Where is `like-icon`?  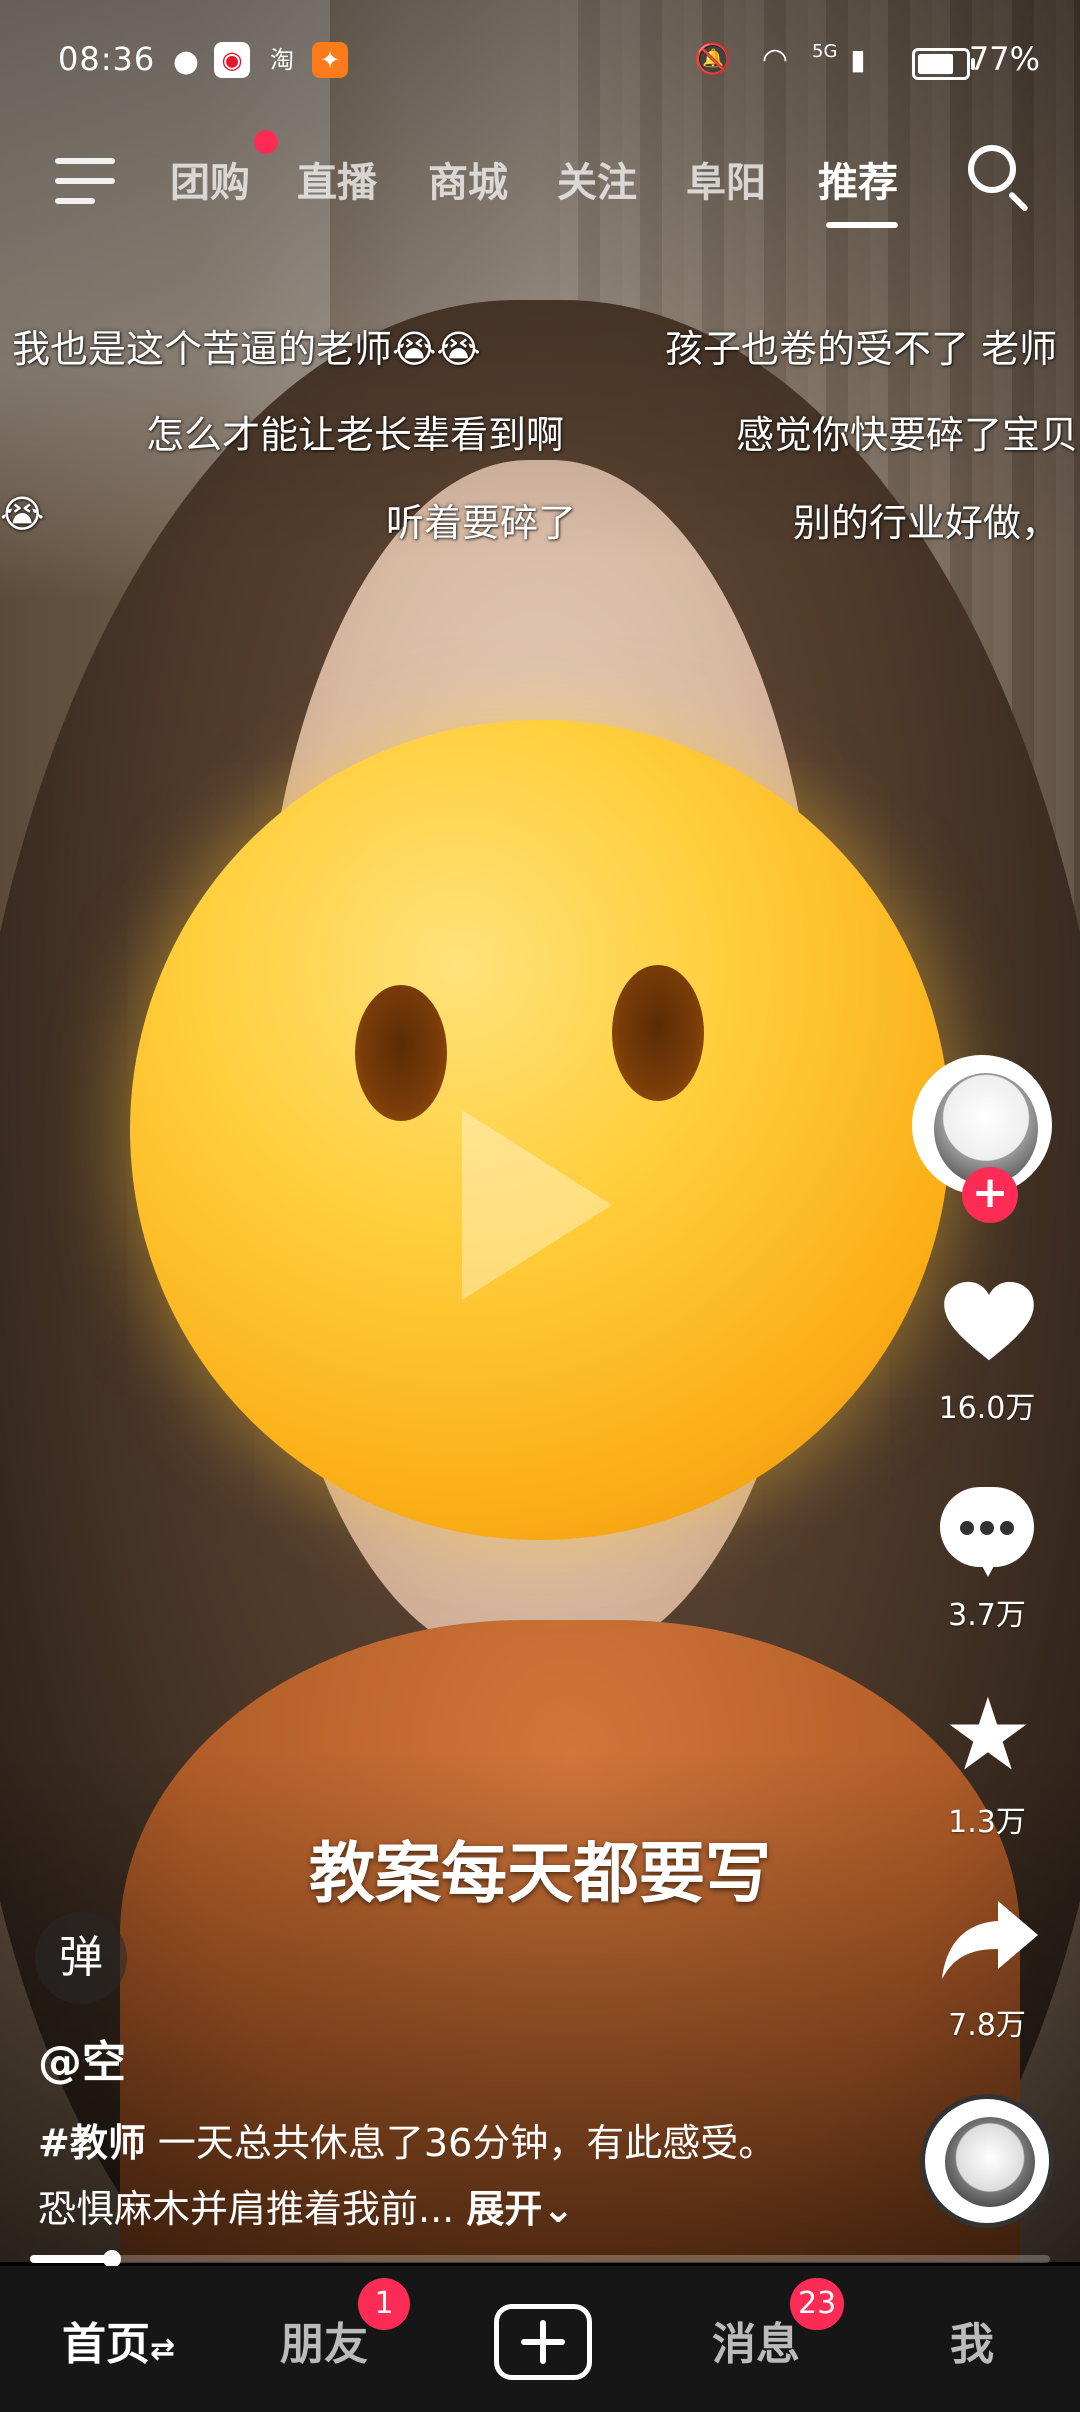
like-icon is located at coordinates (989, 1322).